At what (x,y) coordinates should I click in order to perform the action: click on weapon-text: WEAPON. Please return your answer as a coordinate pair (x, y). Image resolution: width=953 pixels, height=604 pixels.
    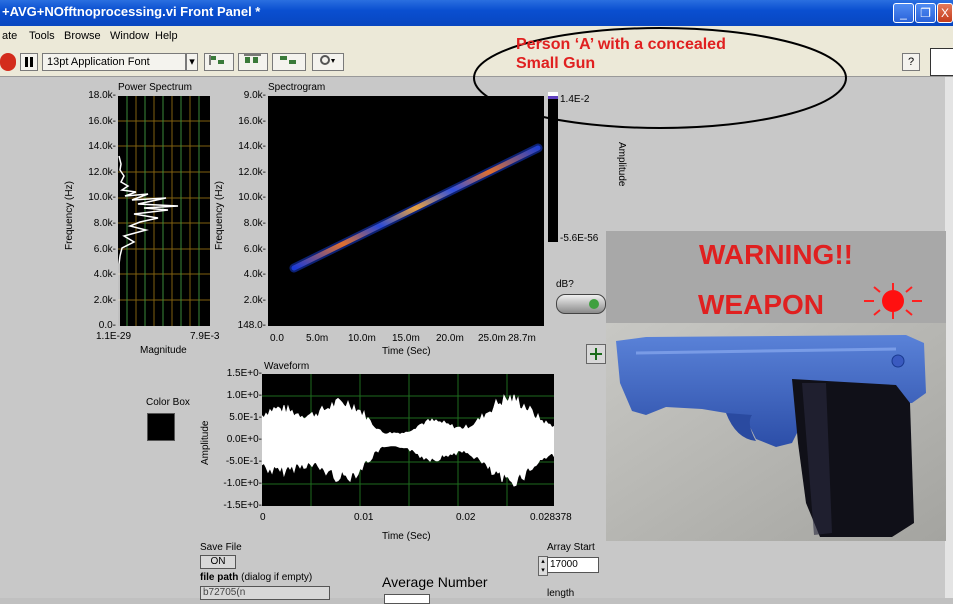
    Looking at the image, I should click on (761, 304).